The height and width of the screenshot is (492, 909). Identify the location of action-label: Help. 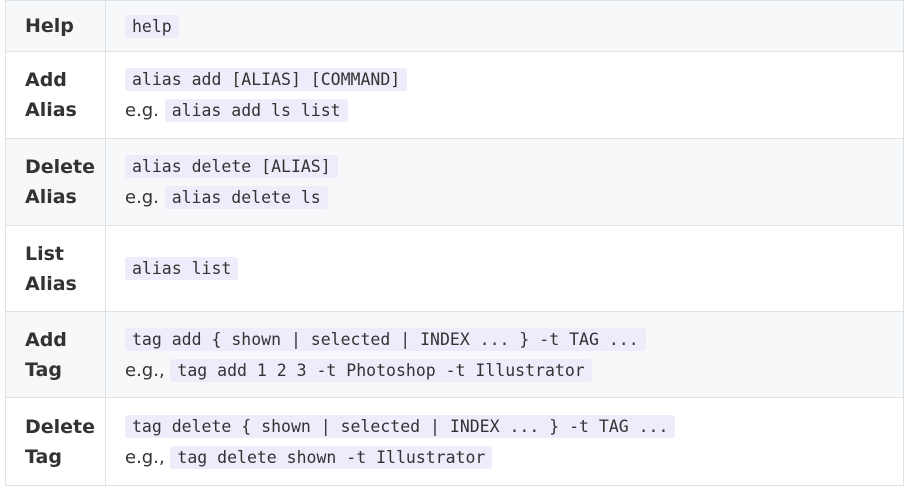
(49, 26).